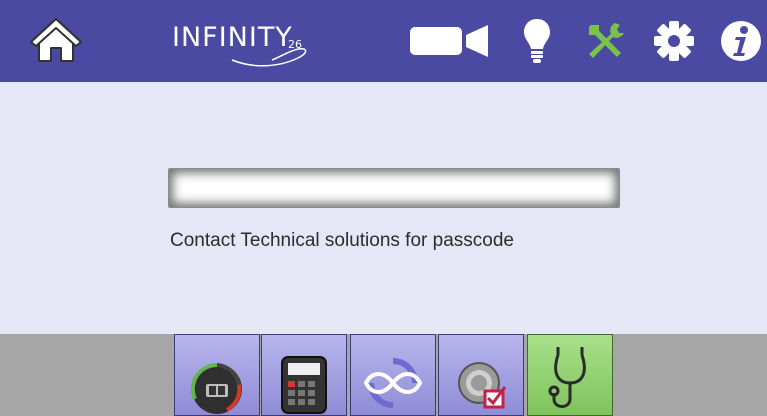 This screenshot has height=416, width=767. What do you see at coordinates (247, 42) in the screenshot?
I see `app-logo: INFINITY 26` at bounding box center [247, 42].